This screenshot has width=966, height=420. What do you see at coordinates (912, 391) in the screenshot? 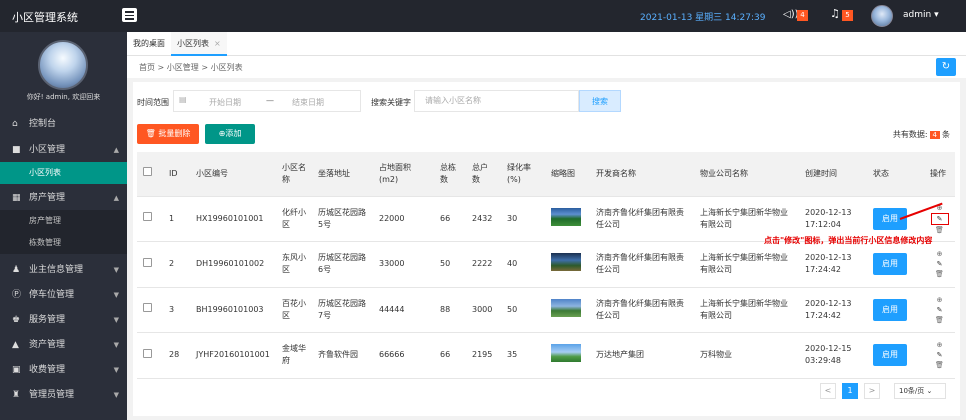
I see `page-size-label: 10条/页` at bounding box center [912, 391].